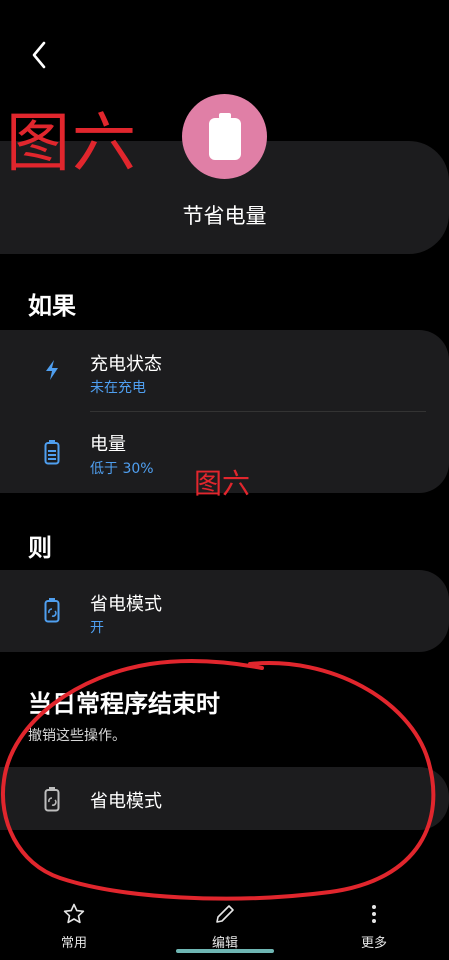 The width and height of the screenshot is (449, 960). I want to click on end-actions-card: 省电模式, so click(224, 798).